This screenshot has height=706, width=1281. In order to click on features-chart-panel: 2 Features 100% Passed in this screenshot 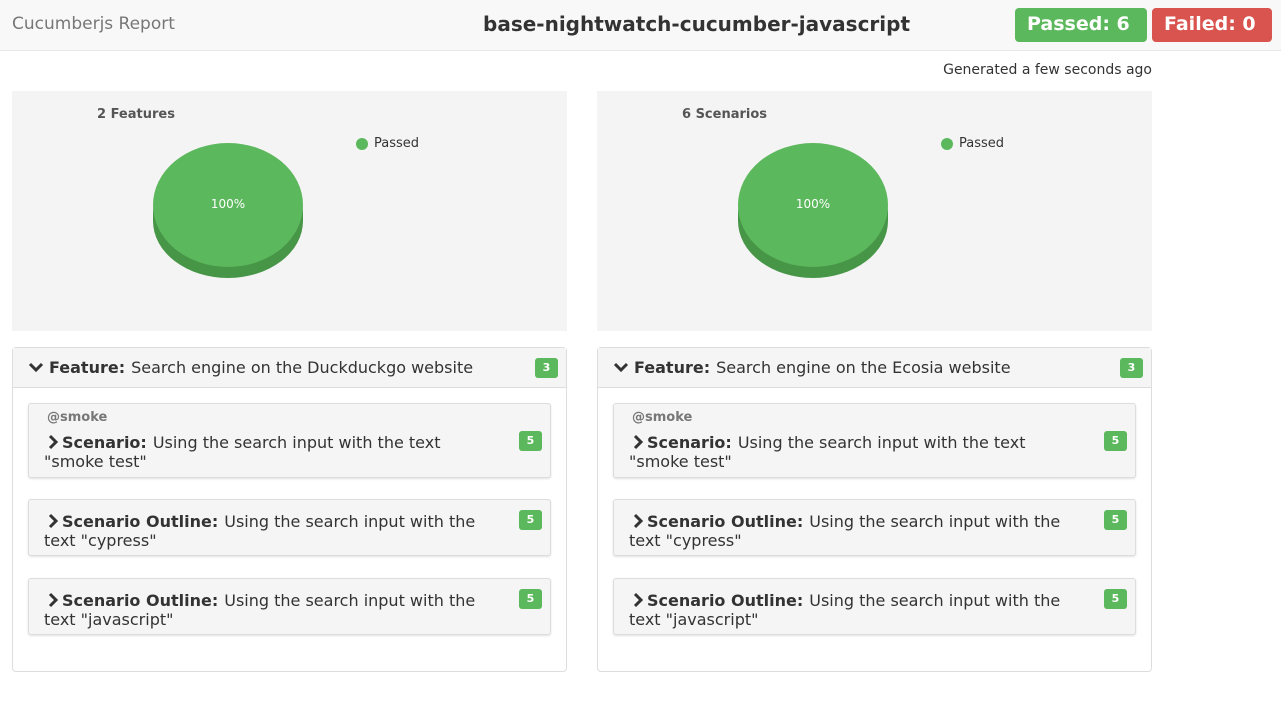, I will do `click(289, 211)`.